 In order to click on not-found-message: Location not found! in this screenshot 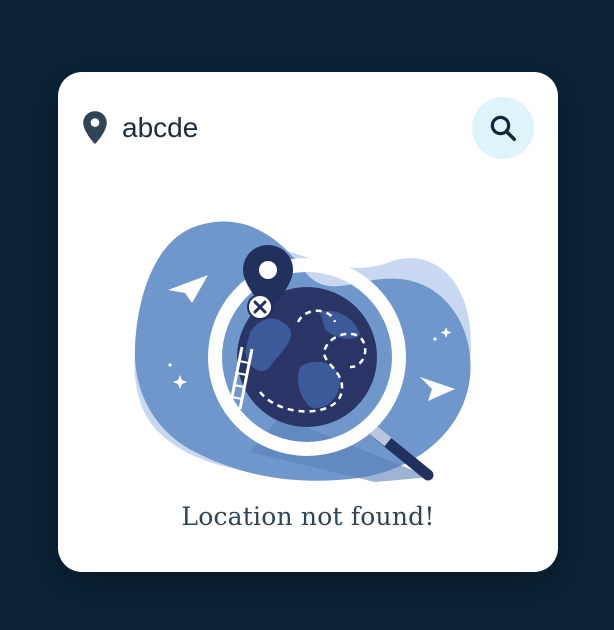, I will do `click(308, 516)`.